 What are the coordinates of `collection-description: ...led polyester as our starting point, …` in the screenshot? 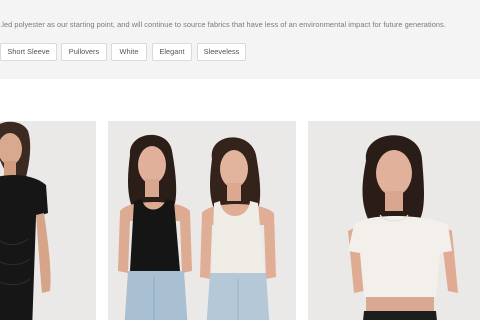 It's located at (223, 24).